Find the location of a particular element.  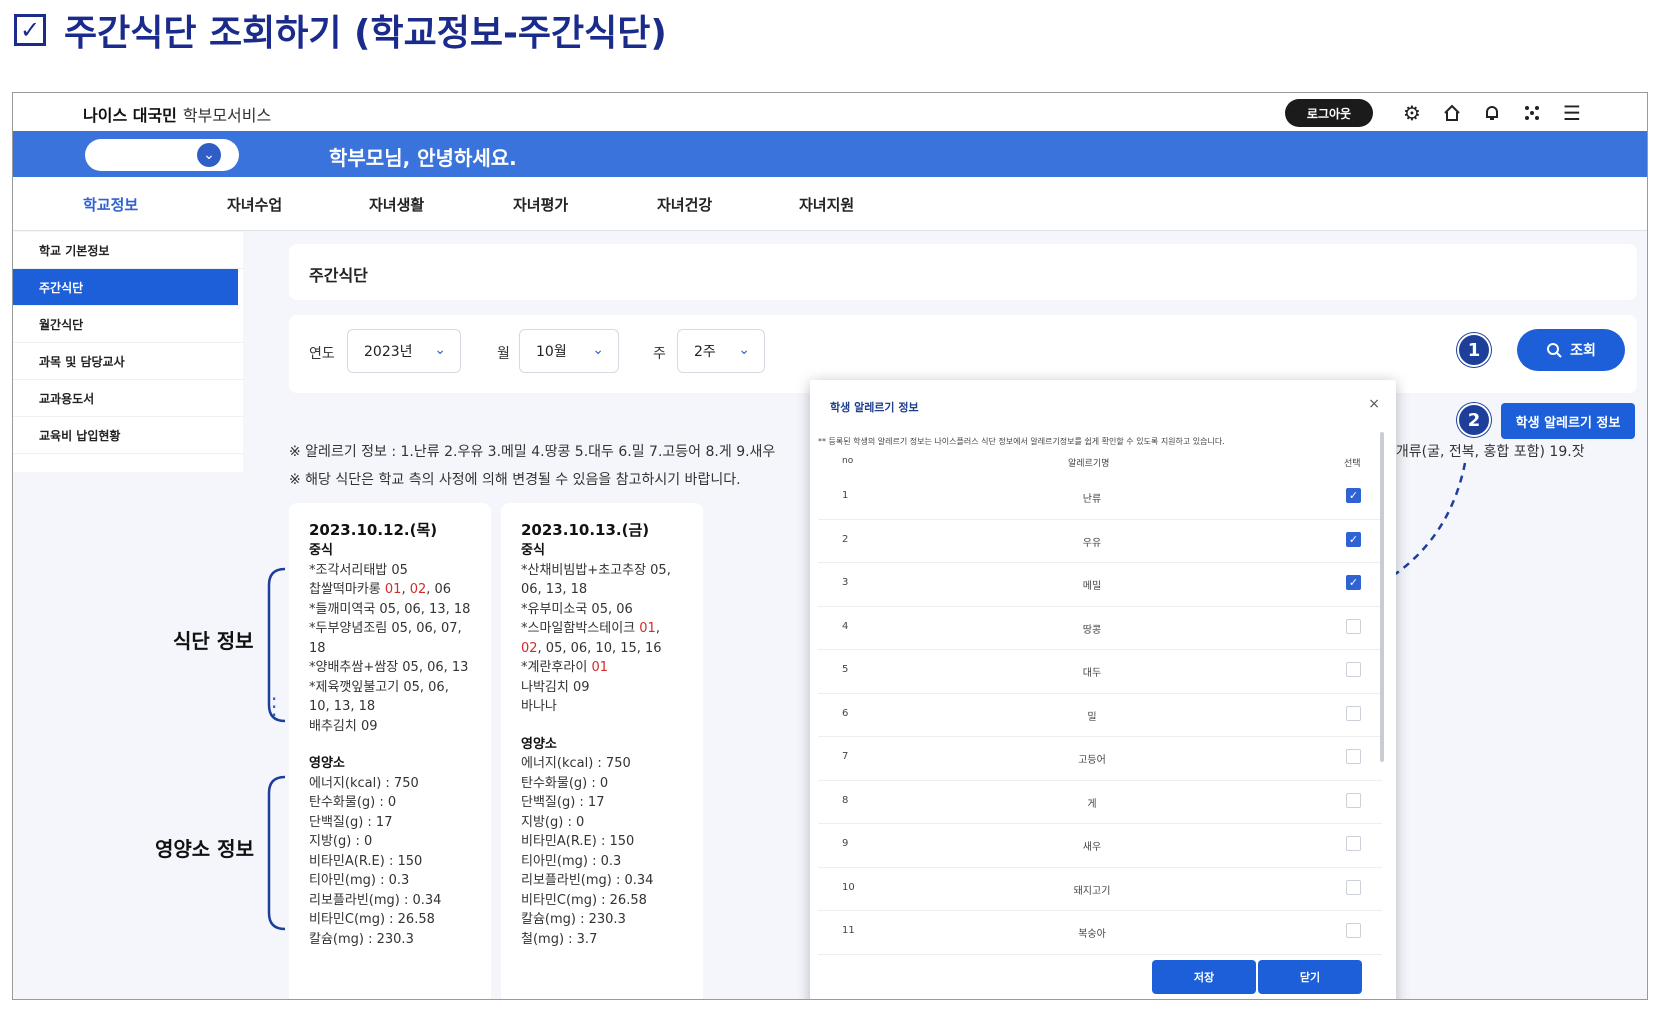

row-name: 메밀 is located at coordinates (1092, 586).